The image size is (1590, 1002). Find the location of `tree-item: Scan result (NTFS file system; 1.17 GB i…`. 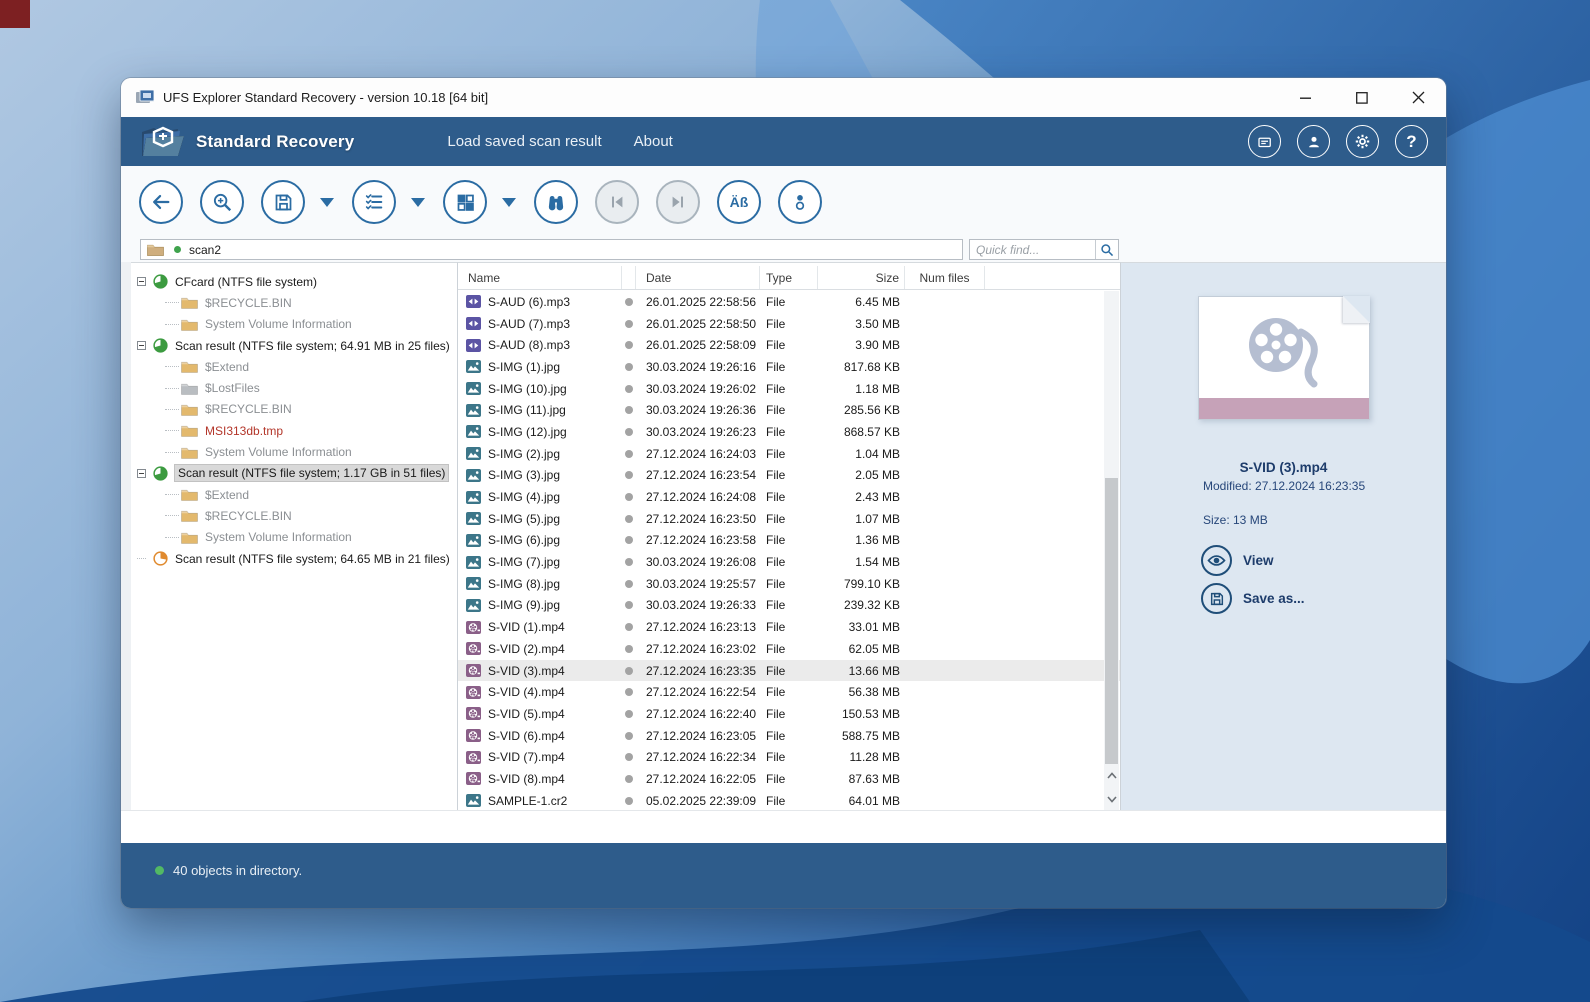

tree-item: Scan result (NTFS file system; 1.17 GB i… is located at coordinates (294, 473).